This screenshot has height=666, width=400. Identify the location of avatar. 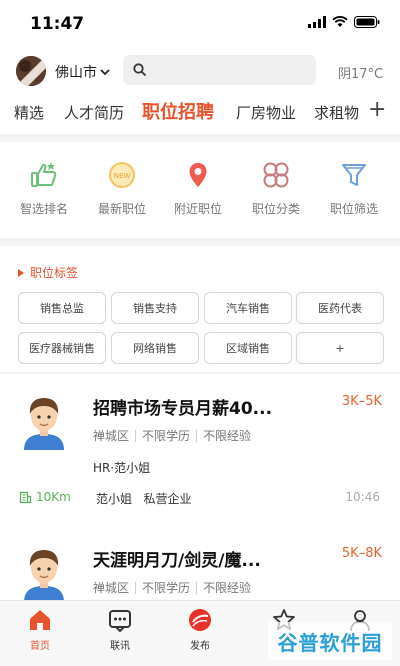
(31, 71).